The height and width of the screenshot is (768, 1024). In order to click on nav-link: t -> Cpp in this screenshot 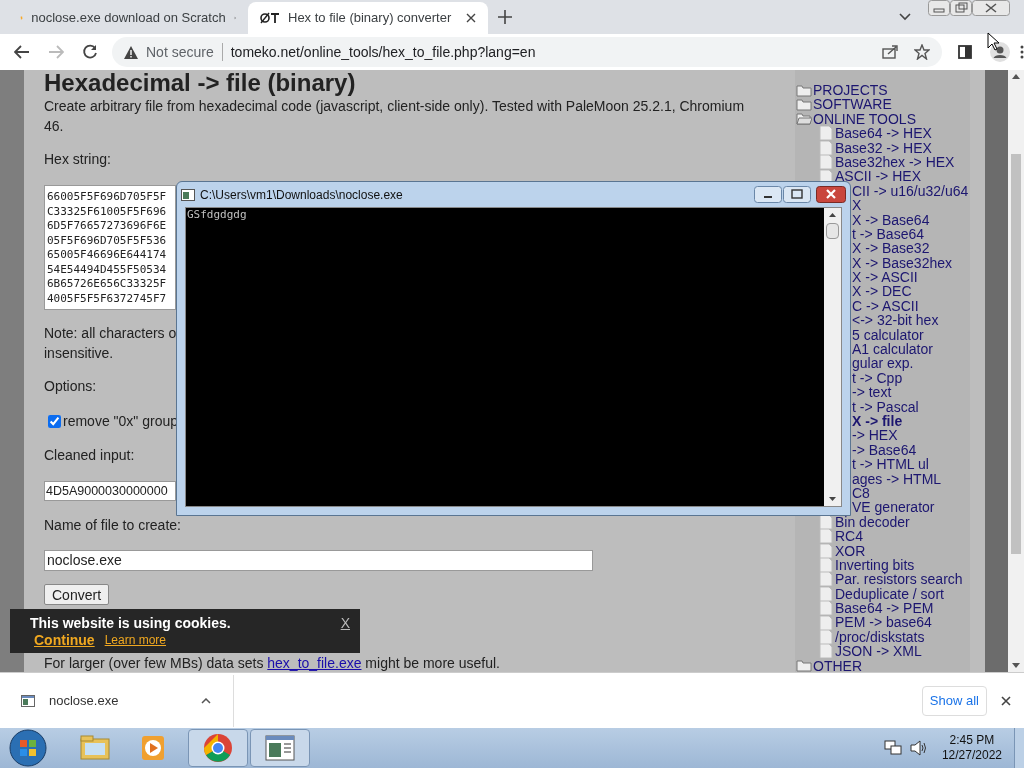, I will do `click(877, 378)`.